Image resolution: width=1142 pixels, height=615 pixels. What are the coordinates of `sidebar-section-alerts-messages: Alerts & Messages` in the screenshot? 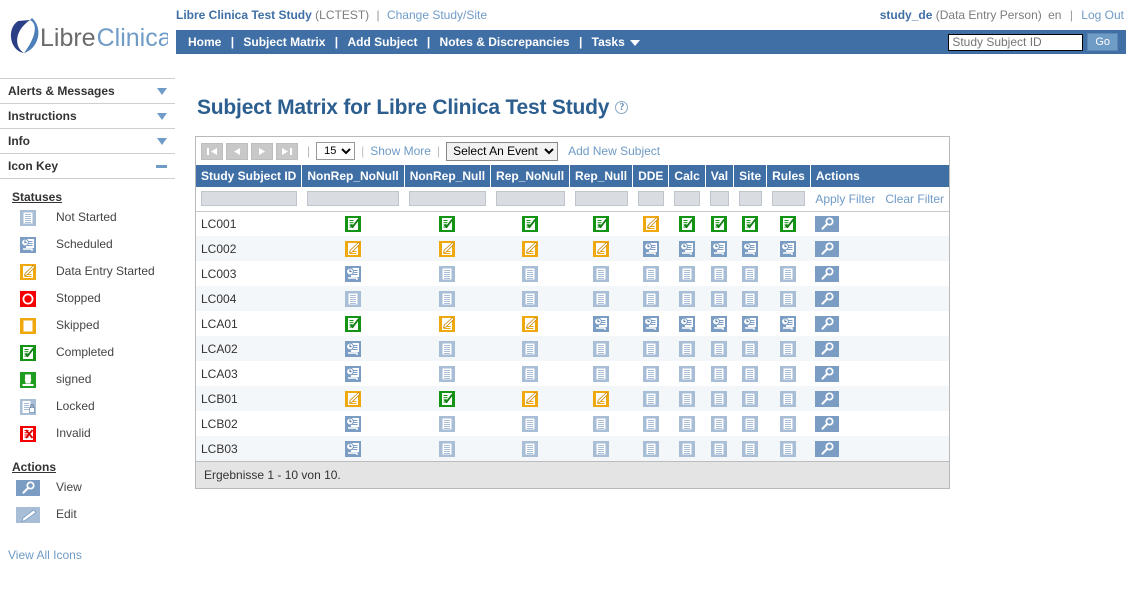 It's located at (87, 91).